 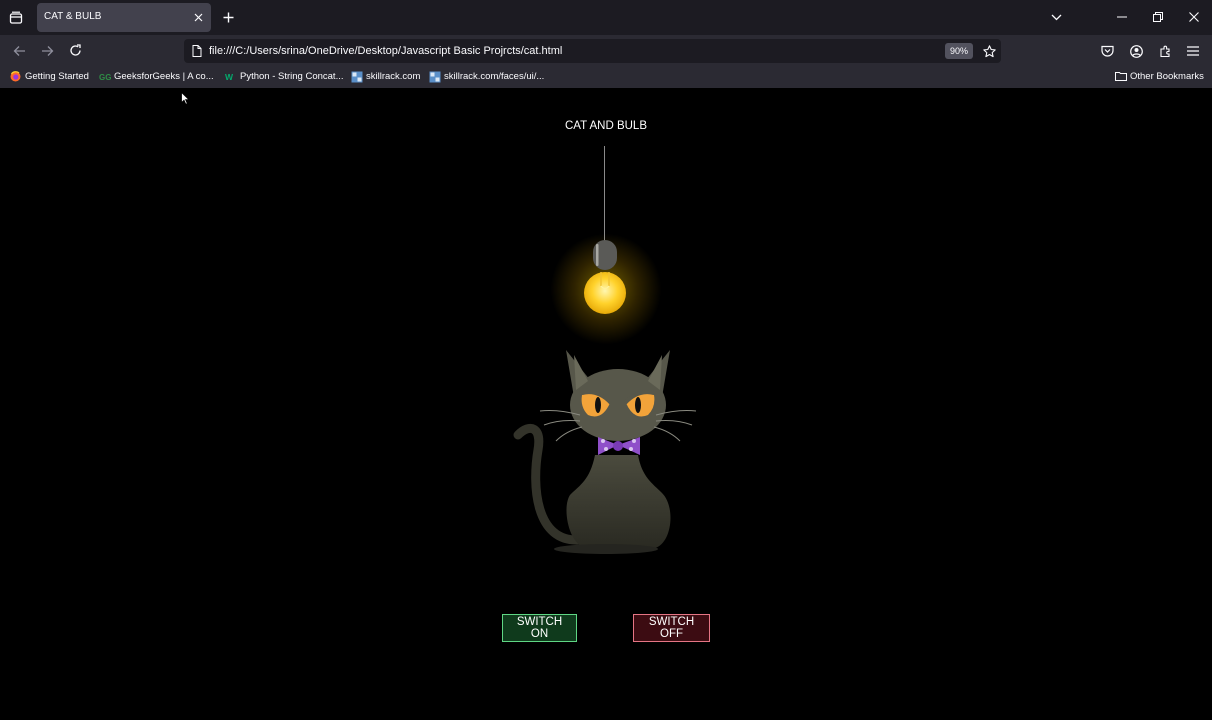 I want to click on bookmark-star-icon, so click(x=989, y=51).